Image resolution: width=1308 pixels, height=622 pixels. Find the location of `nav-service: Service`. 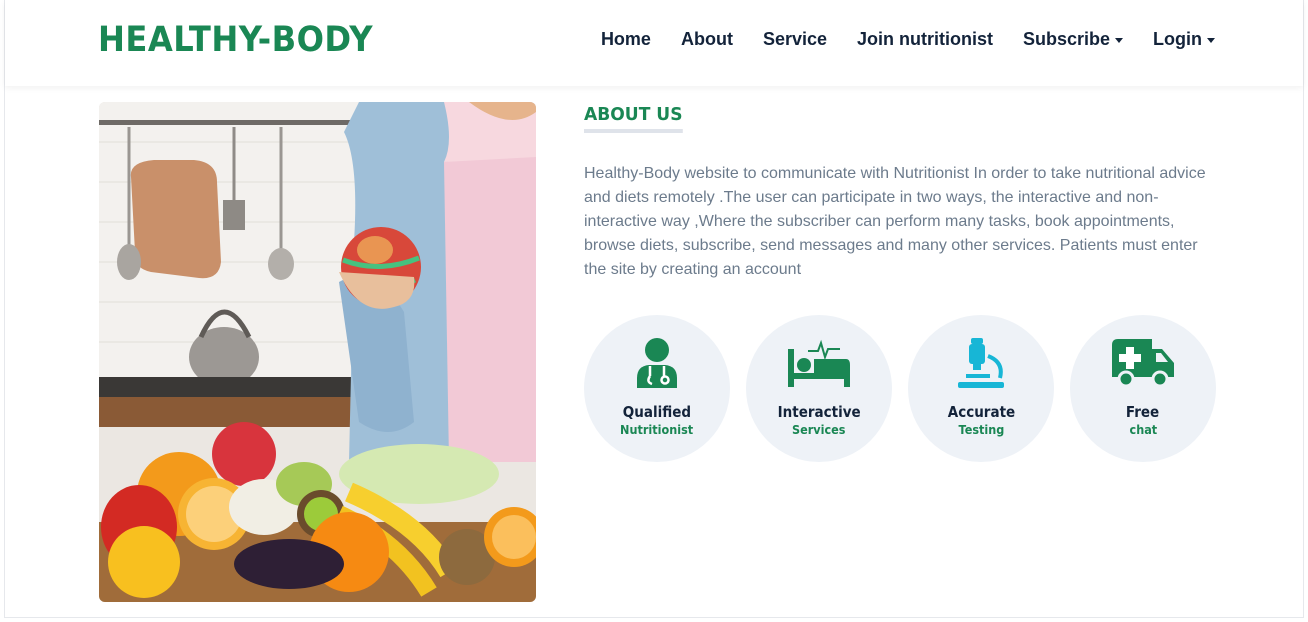

nav-service: Service is located at coordinates (795, 39).